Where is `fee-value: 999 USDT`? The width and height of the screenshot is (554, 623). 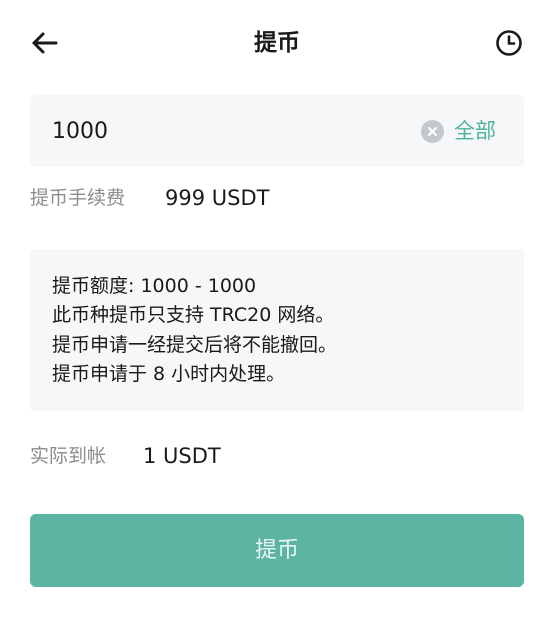
fee-value: 999 USDT is located at coordinates (217, 198).